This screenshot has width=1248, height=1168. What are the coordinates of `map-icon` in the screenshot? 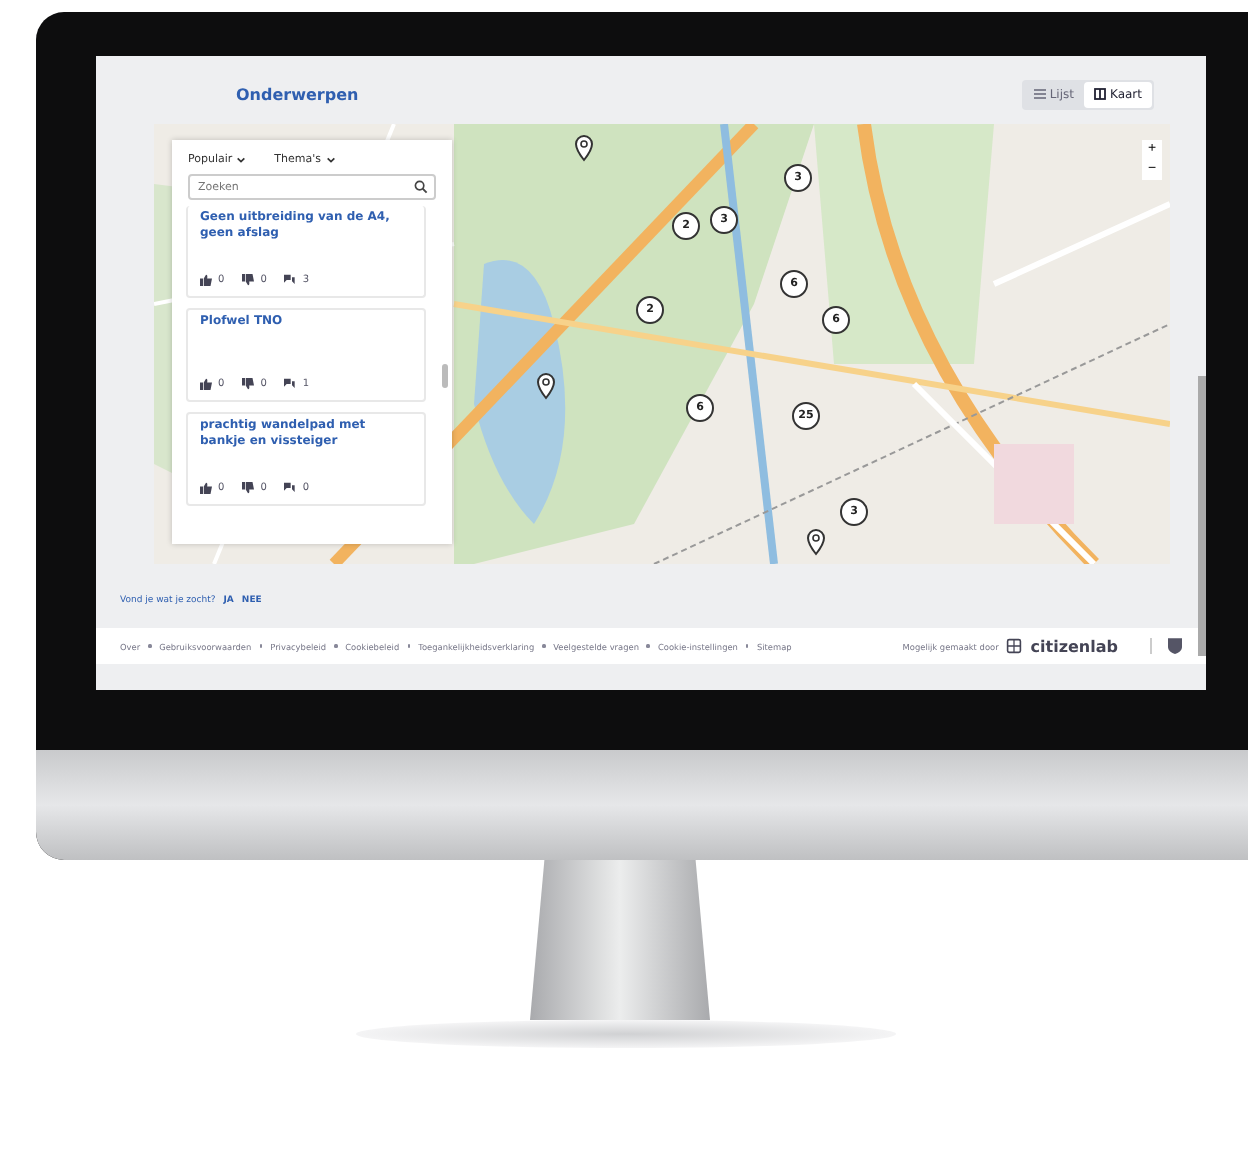 It's located at (1099, 94).